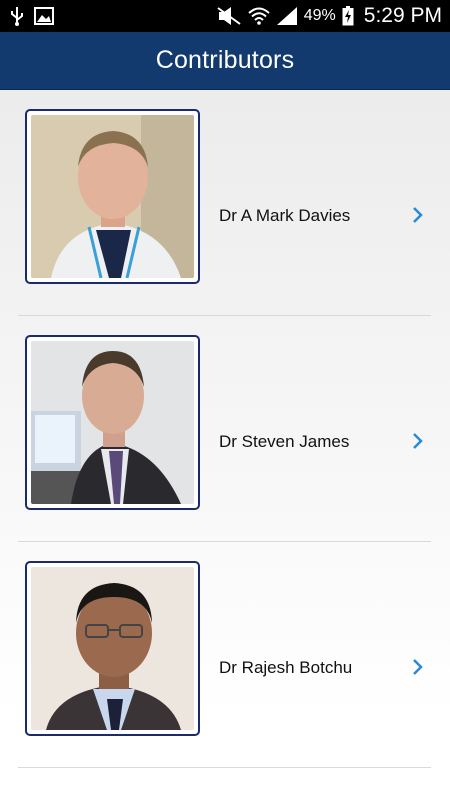 This screenshot has width=450, height=800. What do you see at coordinates (224, 767) in the screenshot?
I see `divider` at bounding box center [224, 767].